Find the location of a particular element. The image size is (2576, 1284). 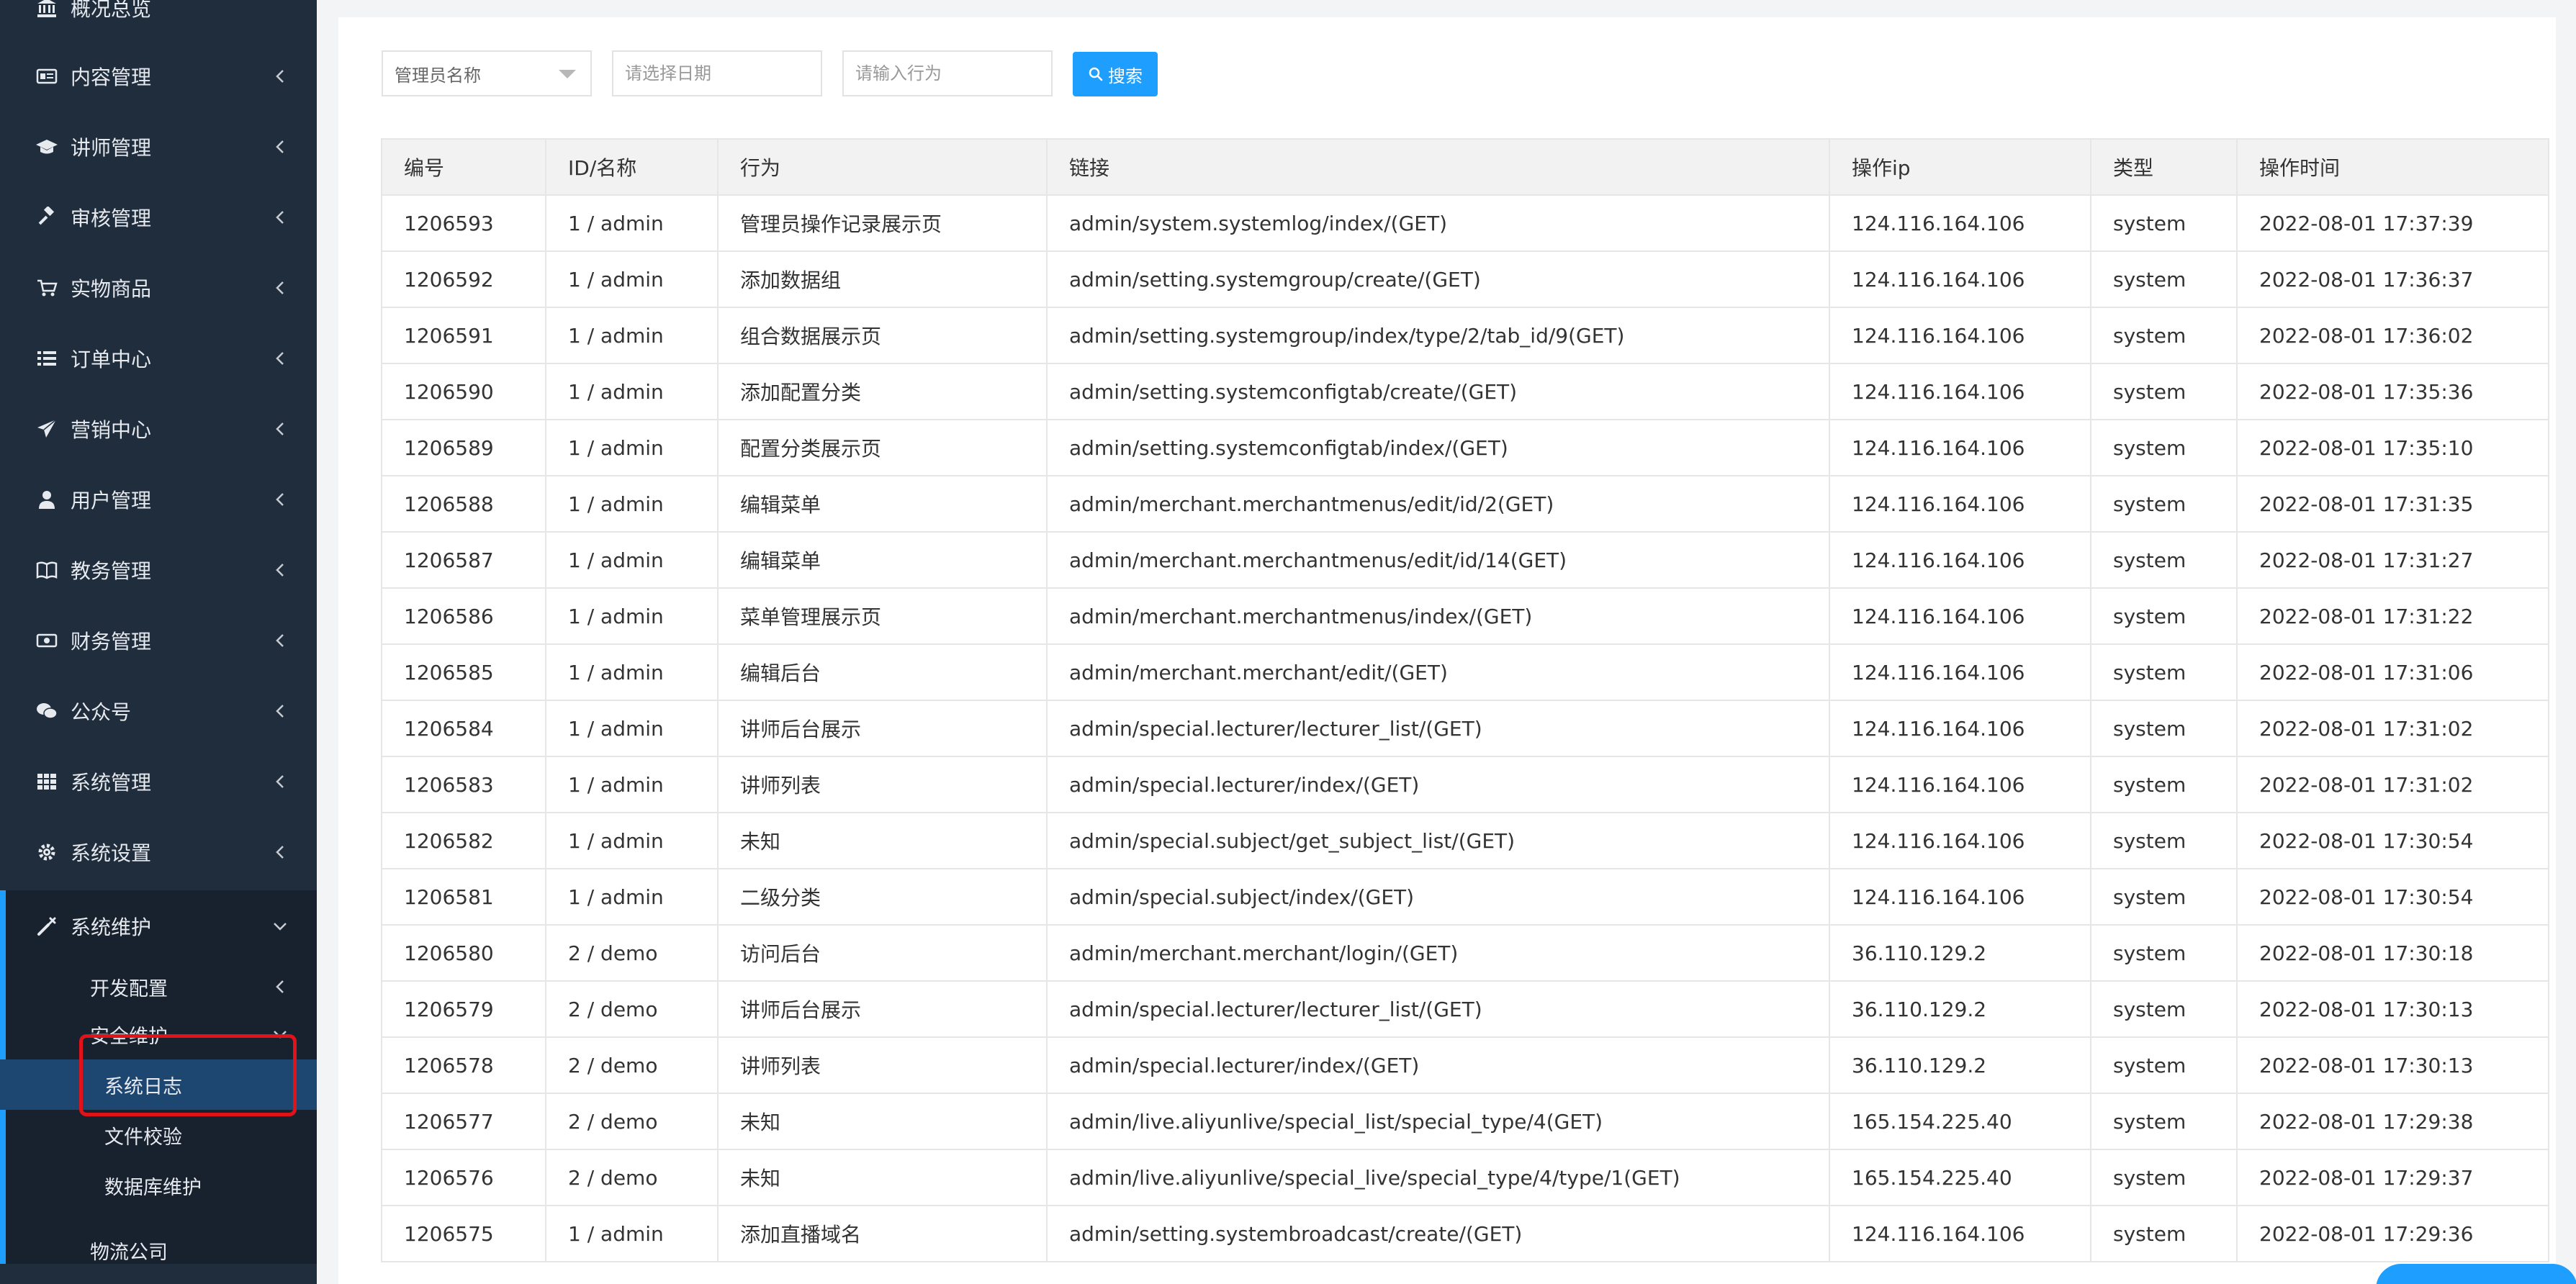

sidebar-item-goods: 实物商品 is located at coordinates (158, 288).